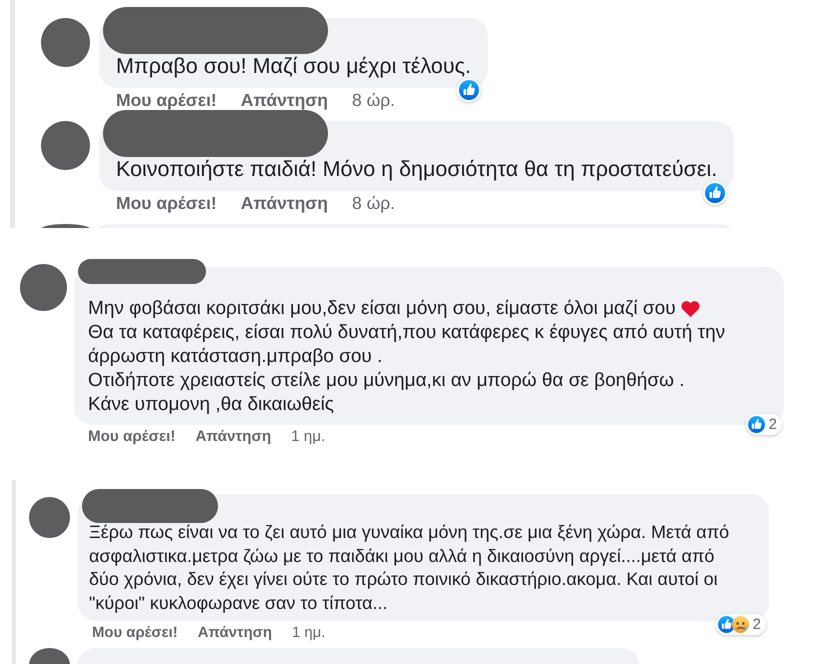 This screenshot has height=664, width=831. What do you see at coordinates (401, 556) in the screenshot?
I see `comment-text: ασφαλιστικα.μετρα ζώω με το παιδάκι μου αλλά η δικαιοσύνη αργεί....μετά από` at bounding box center [401, 556].